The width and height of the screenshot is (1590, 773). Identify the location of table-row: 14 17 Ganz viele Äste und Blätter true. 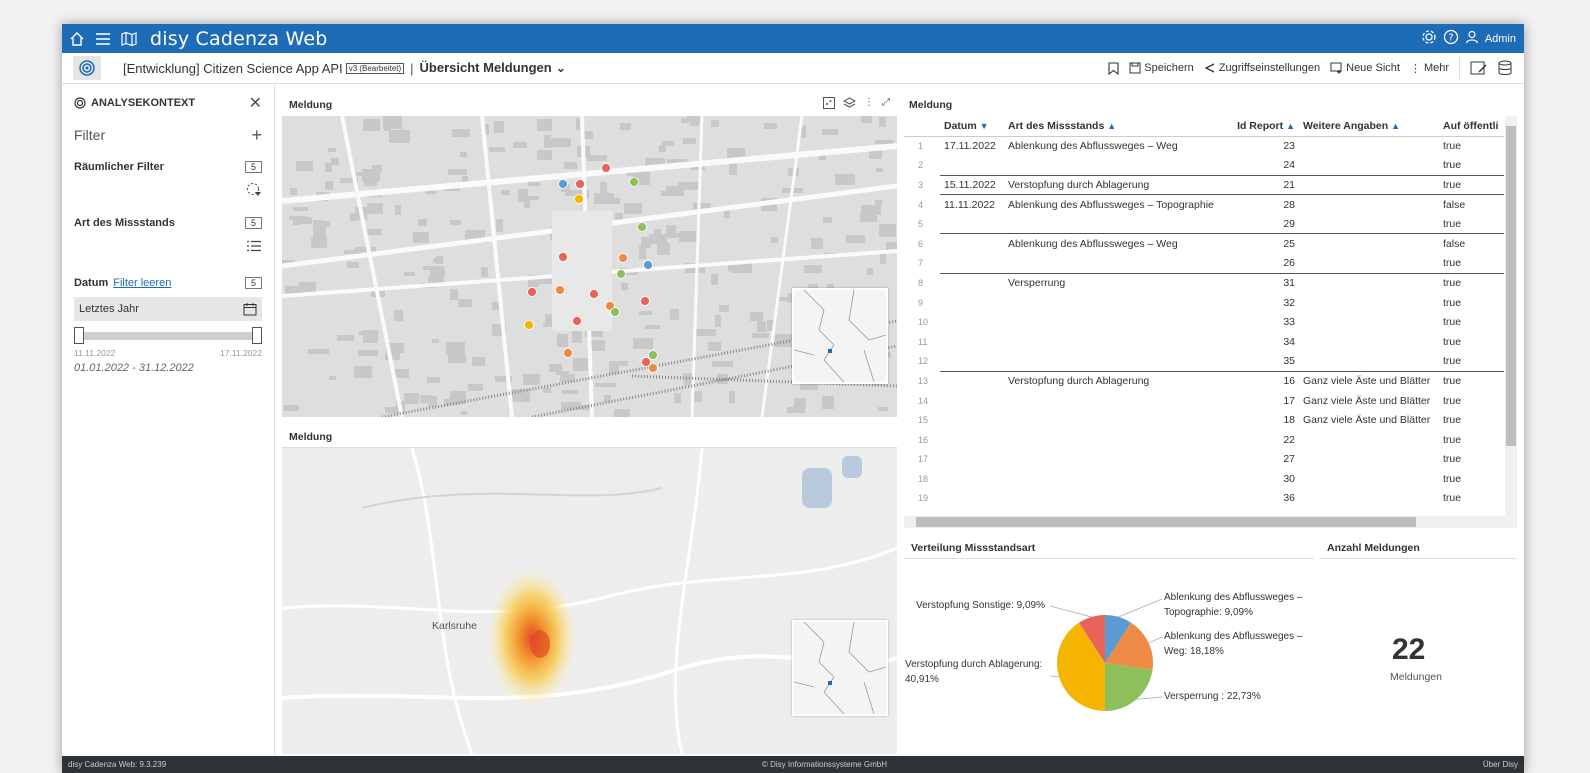
(1204, 401).